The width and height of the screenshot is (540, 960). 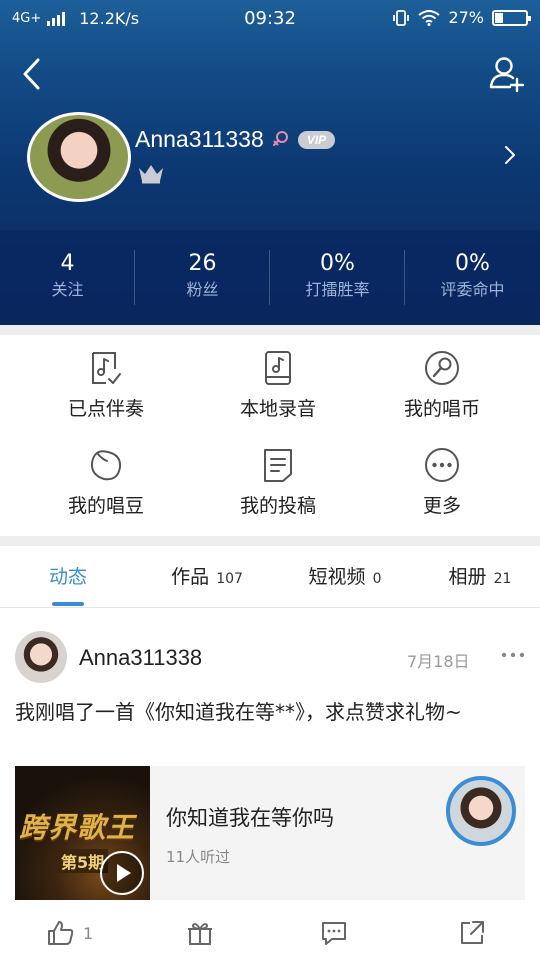 What do you see at coordinates (68, 604) in the screenshot?
I see `active-tab-indicator` at bounding box center [68, 604].